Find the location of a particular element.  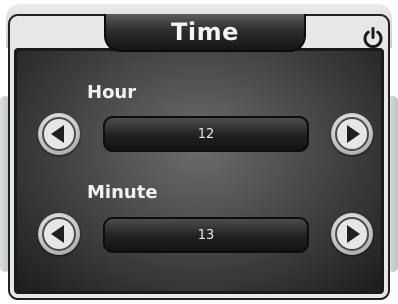

page-title: Time is located at coordinates (205, 32).